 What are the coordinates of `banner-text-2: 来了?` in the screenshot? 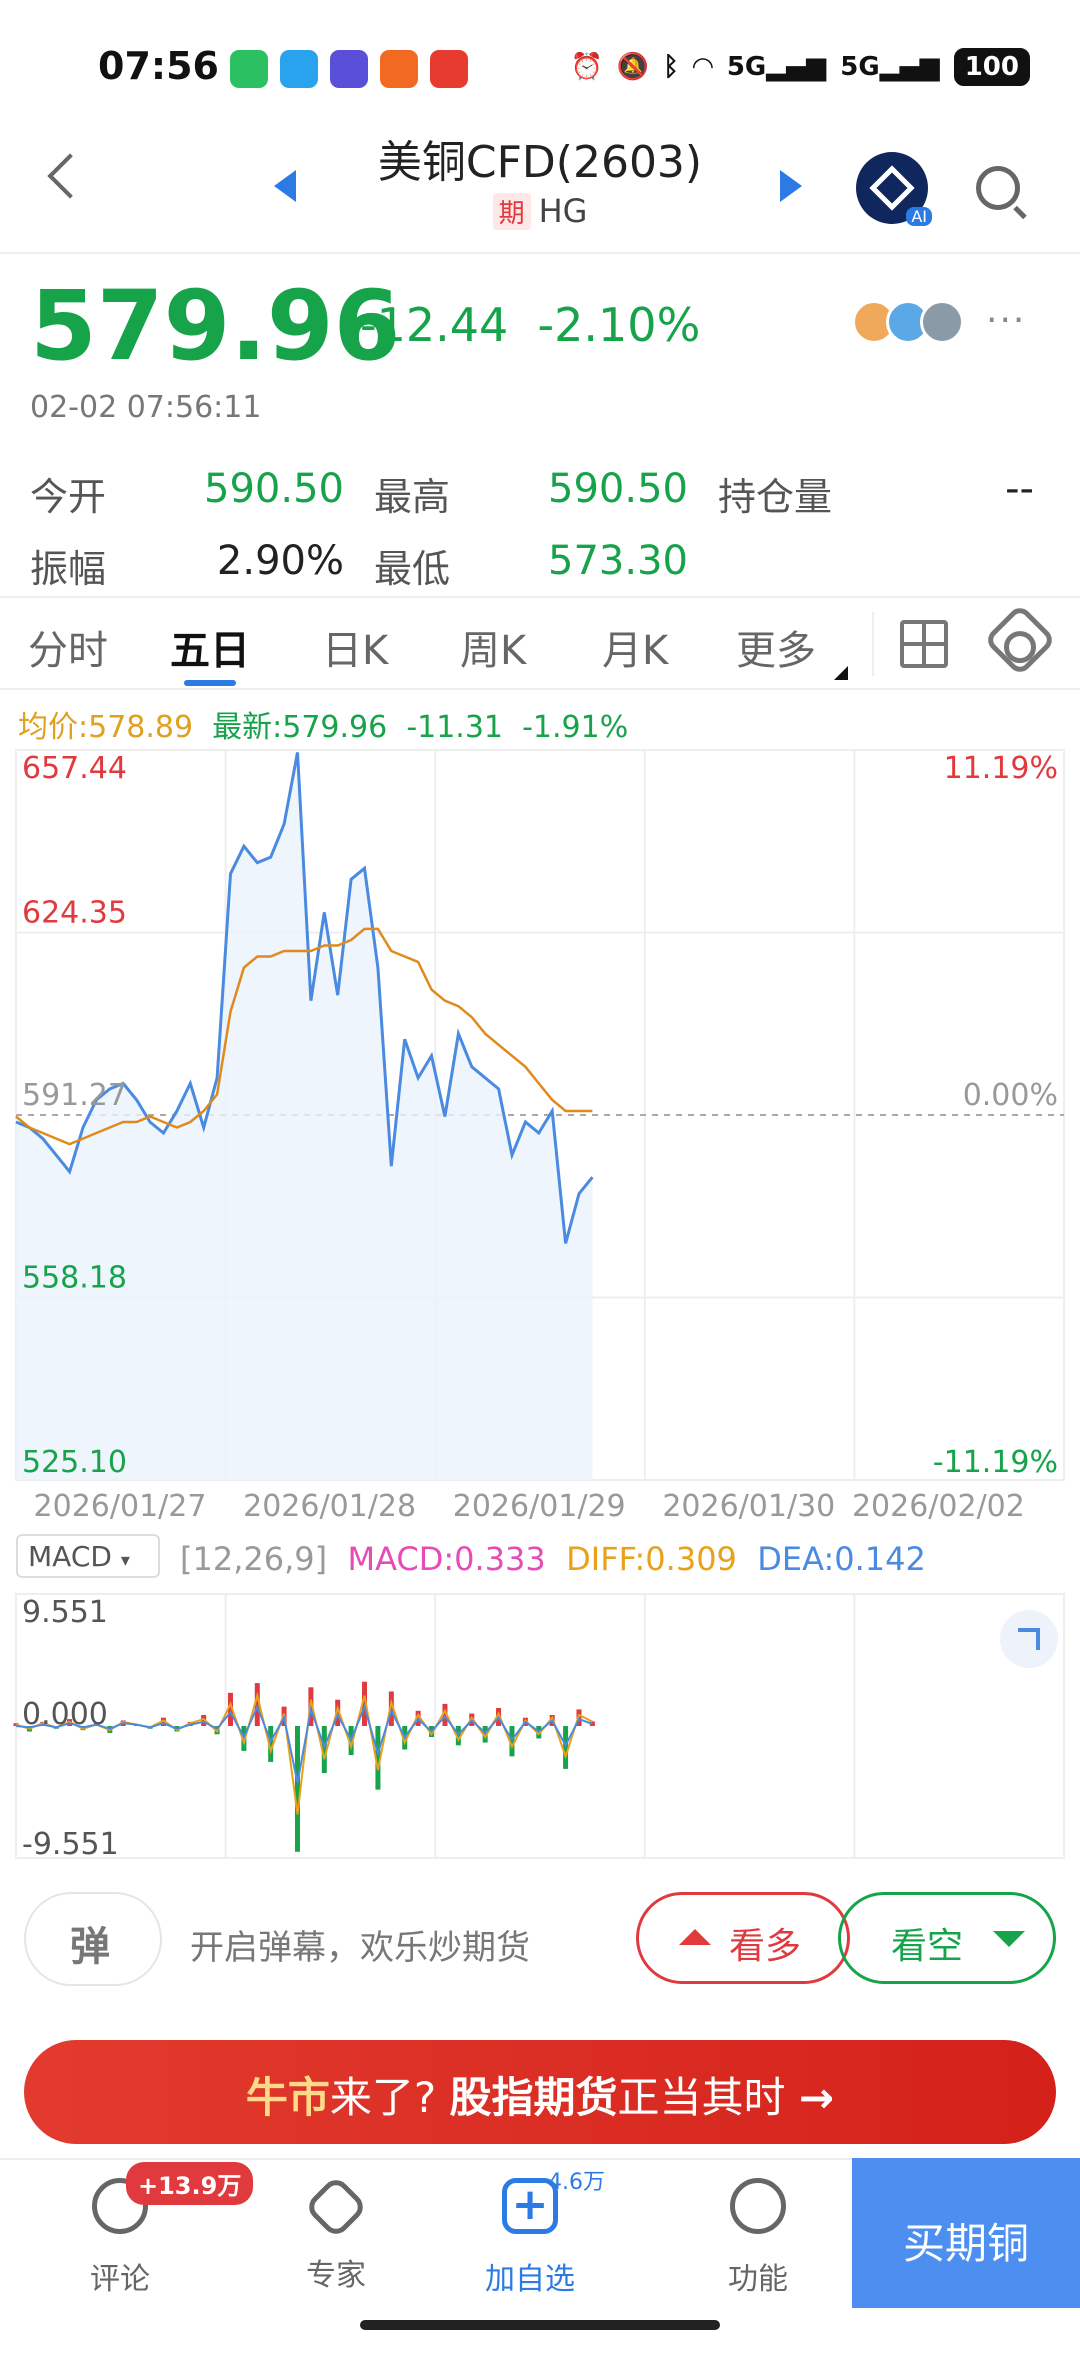 It's located at (383, 2097).